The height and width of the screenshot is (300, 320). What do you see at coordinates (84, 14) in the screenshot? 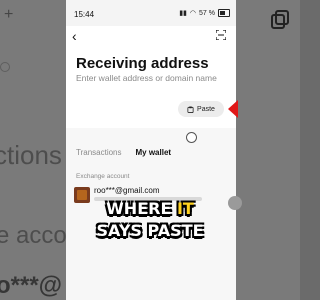
I see `status-time: 15:44` at bounding box center [84, 14].